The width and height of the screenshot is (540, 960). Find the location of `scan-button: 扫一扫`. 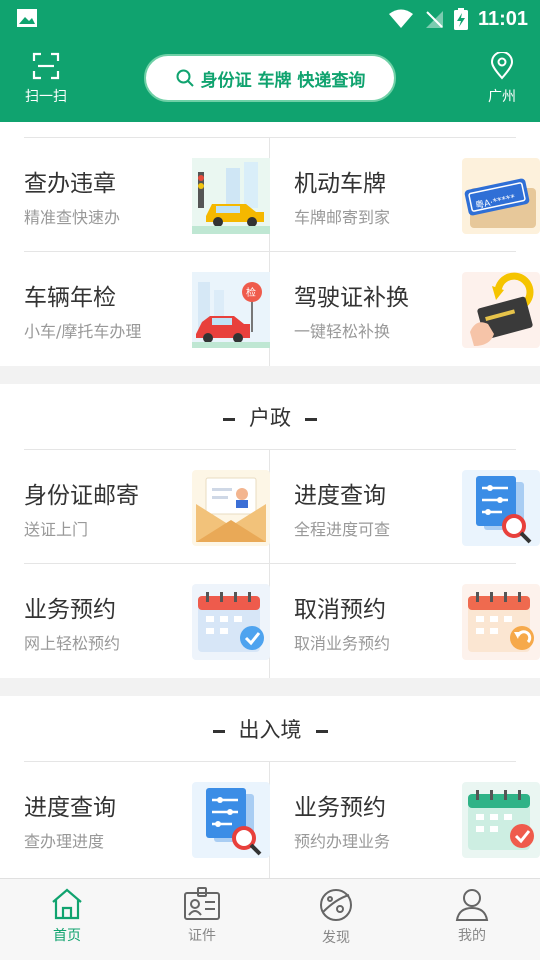

scan-button: 扫一扫 is located at coordinates (46, 78).